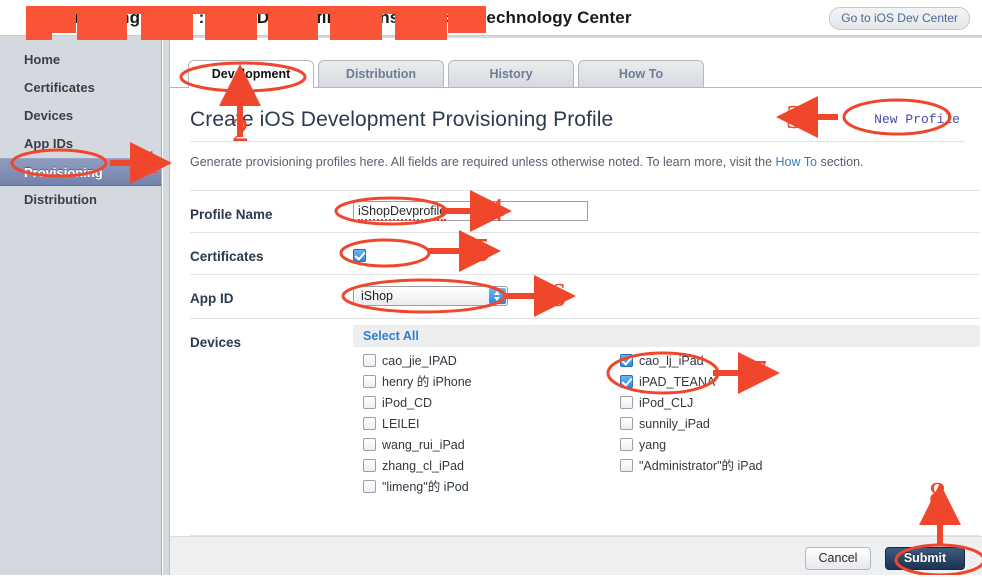 This screenshot has width=982, height=580. What do you see at coordinates (212, 298) in the screenshot?
I see `app-id-label: App ID` at bounding box center [212, 298].